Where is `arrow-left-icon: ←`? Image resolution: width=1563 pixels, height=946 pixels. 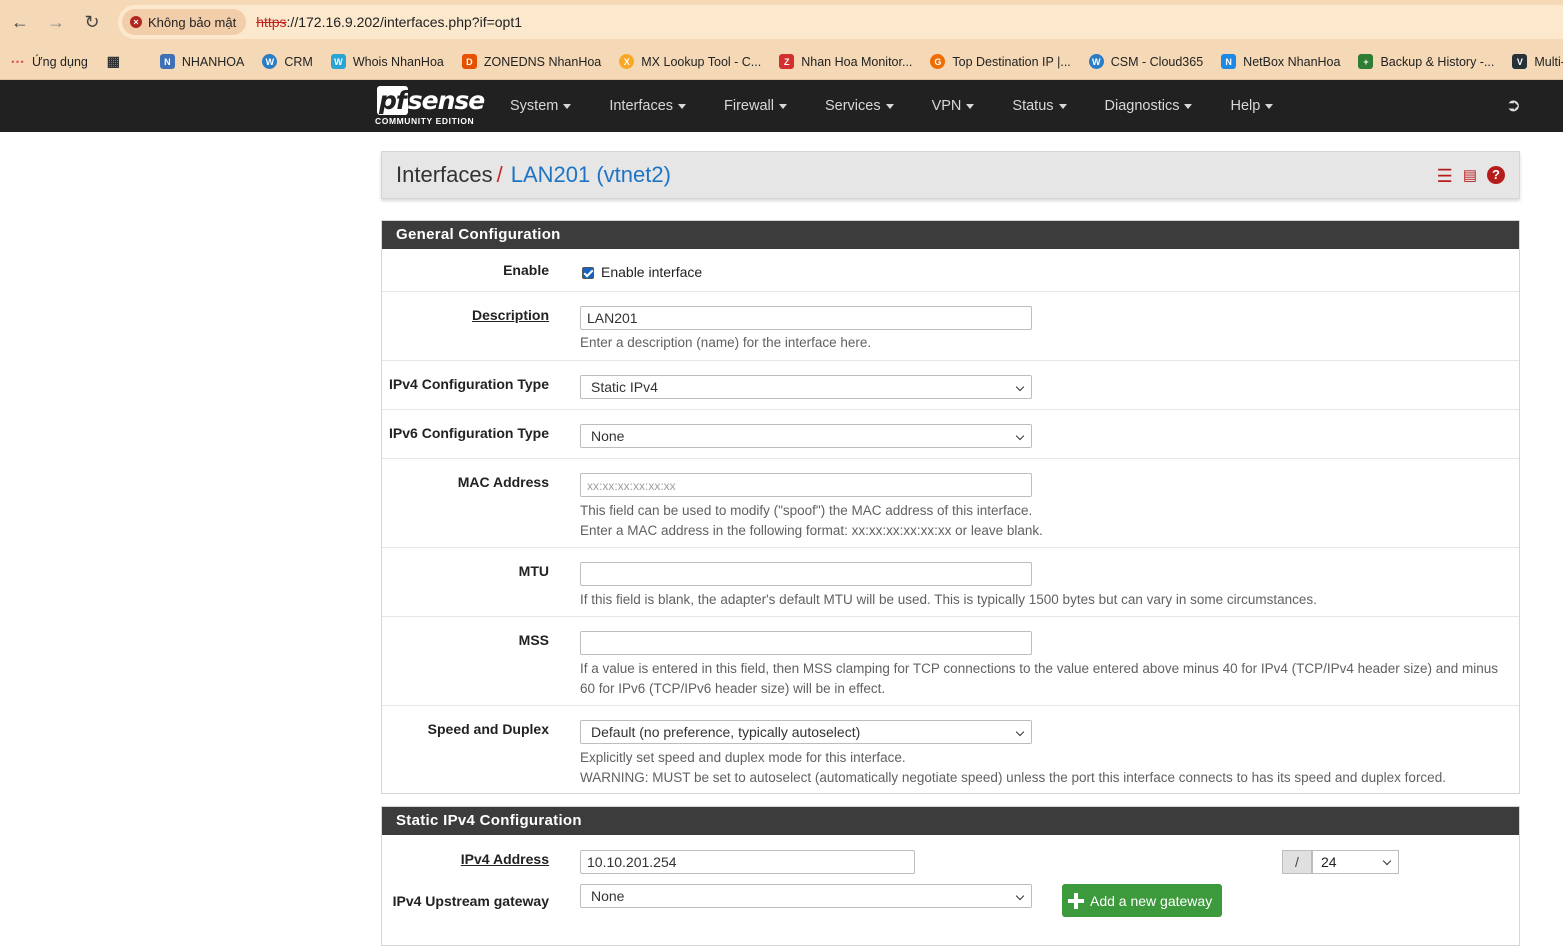
arrow-left-icon: ← is located at coordinates (20, 21).